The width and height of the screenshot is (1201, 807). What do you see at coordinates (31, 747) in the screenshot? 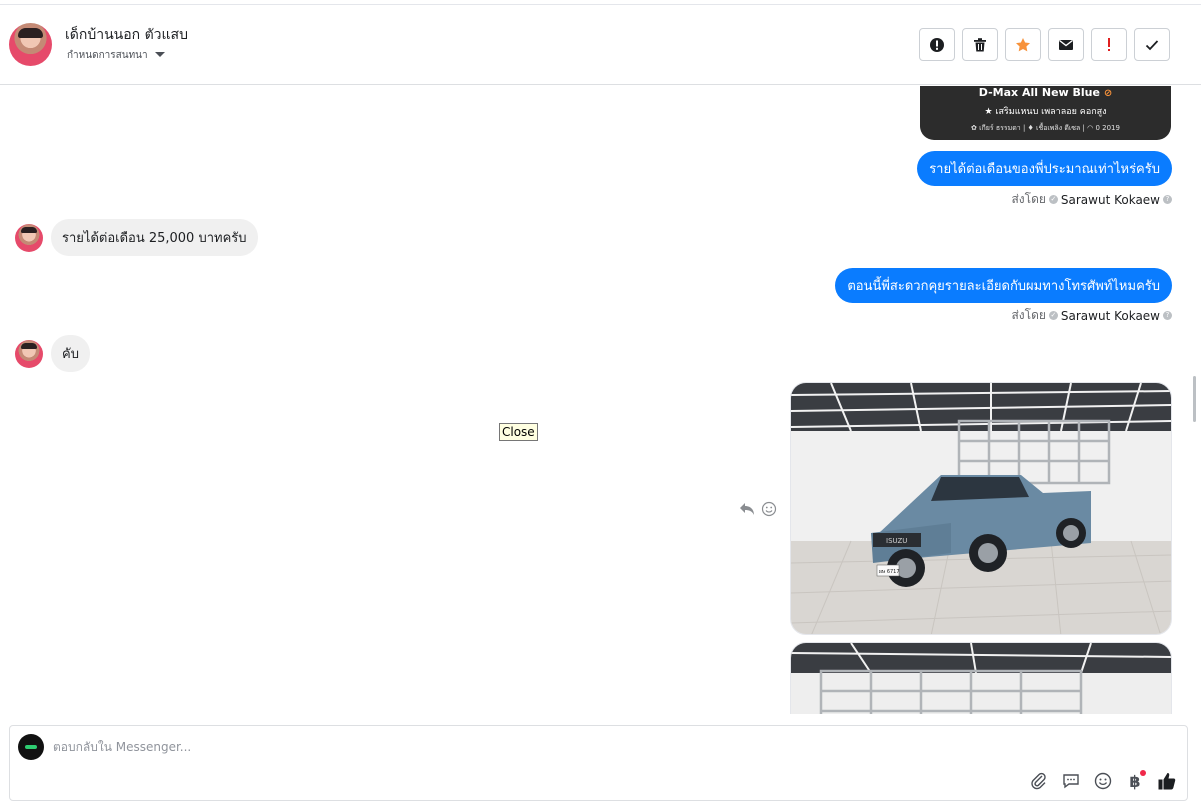
I see `page-avatar` at bounding box center [31, 747].